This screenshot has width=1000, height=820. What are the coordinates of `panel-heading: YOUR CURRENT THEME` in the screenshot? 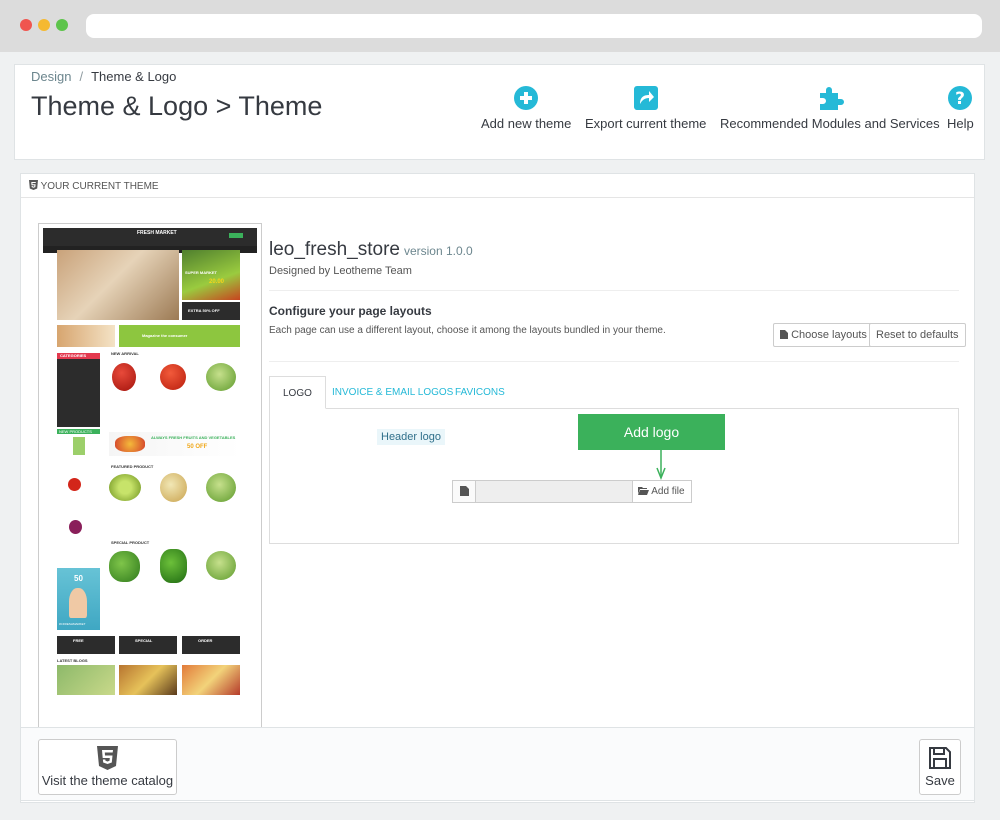 It's located at (497, 186).